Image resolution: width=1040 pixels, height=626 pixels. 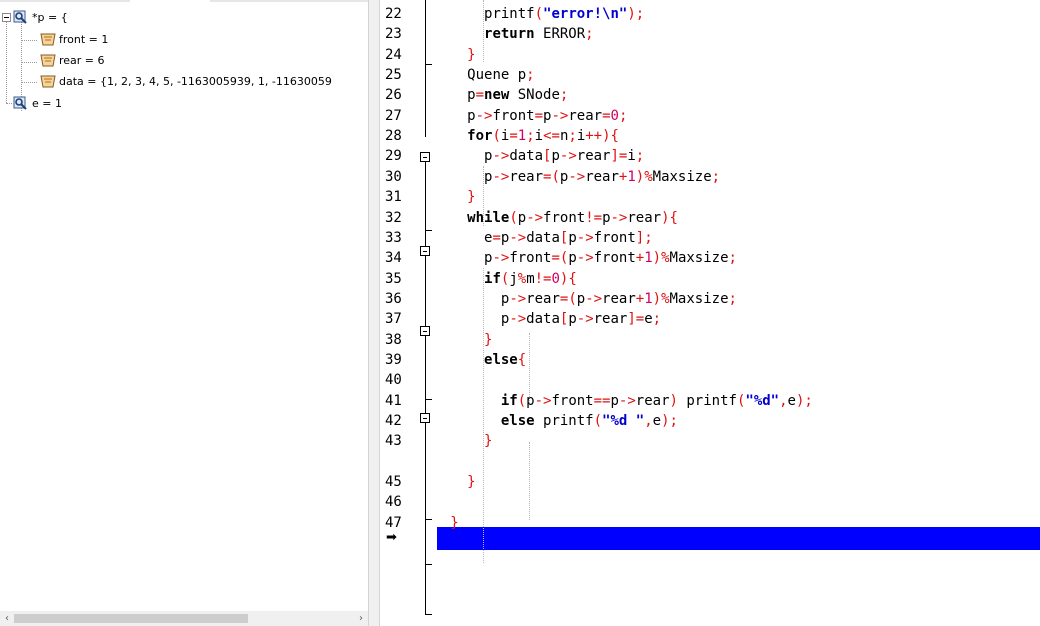 I want to click on code-line-text: return ERROR;, so click(x=539, y=34).